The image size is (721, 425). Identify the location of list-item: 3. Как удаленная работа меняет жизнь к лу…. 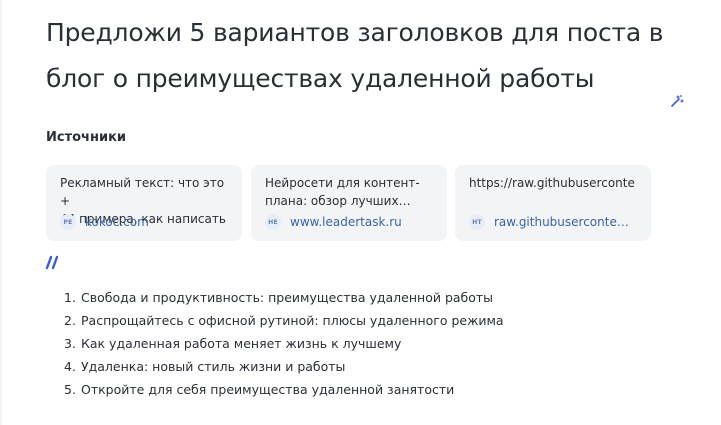
(233, 343).